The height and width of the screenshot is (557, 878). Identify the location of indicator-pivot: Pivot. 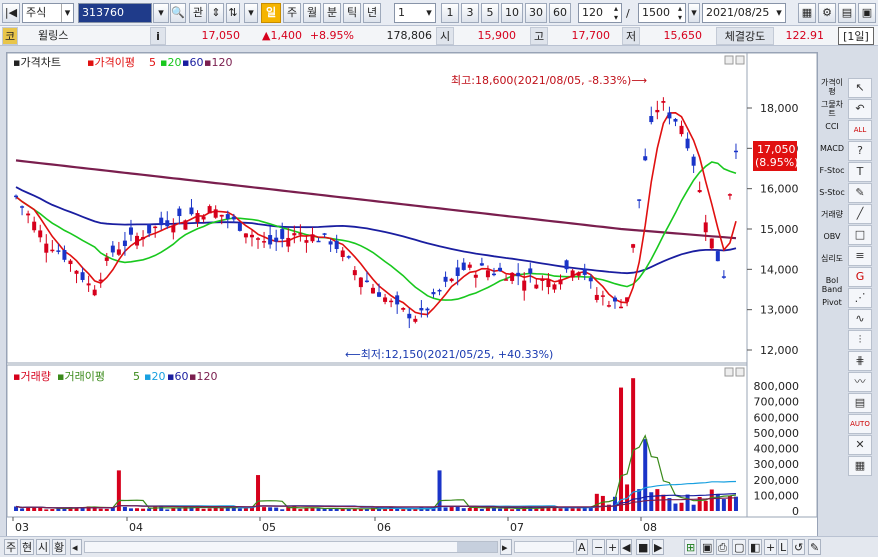
(832, 308).